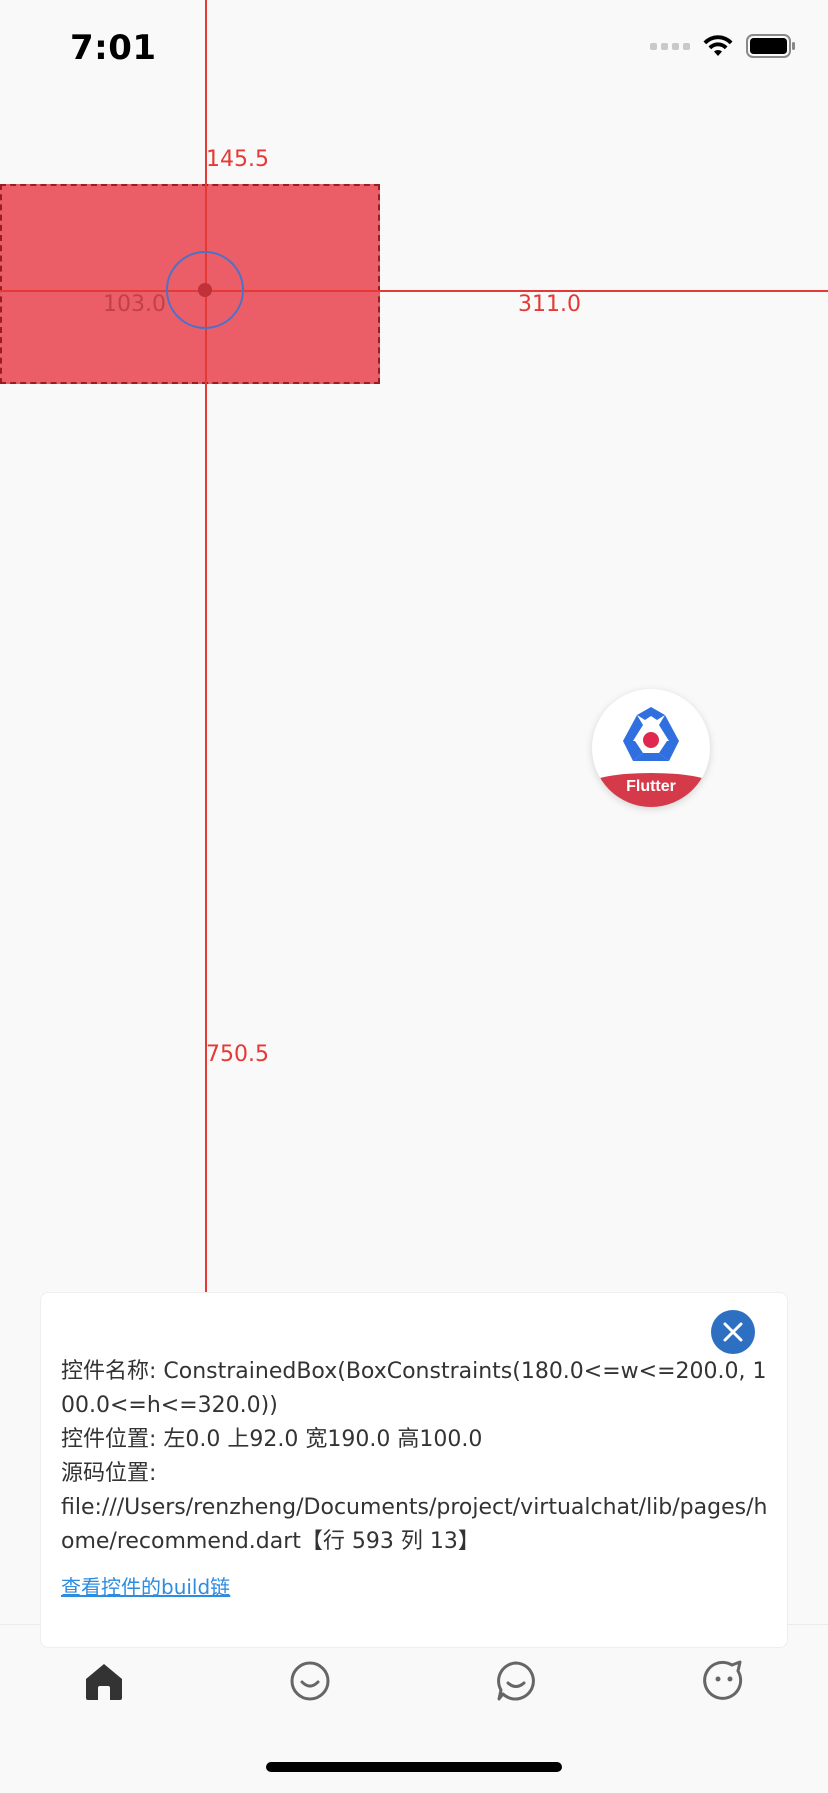  Describe the element at coordinates (205, 290) in the screenshot. I see `selection-crosshair-dot` at that location.